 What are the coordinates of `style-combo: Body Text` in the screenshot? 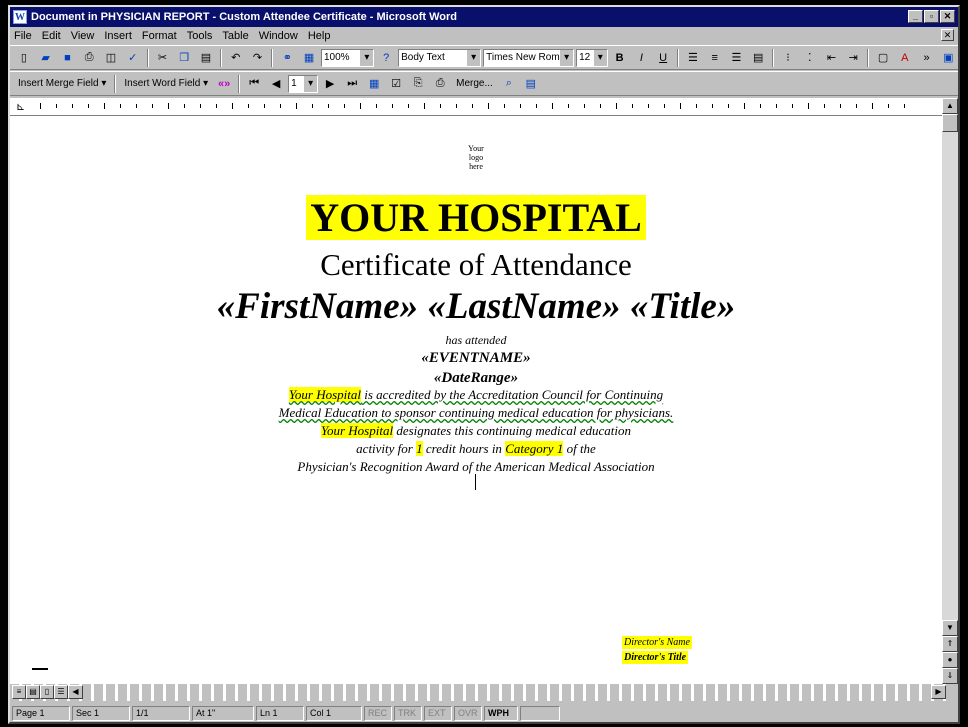 It's located at (440, 57).